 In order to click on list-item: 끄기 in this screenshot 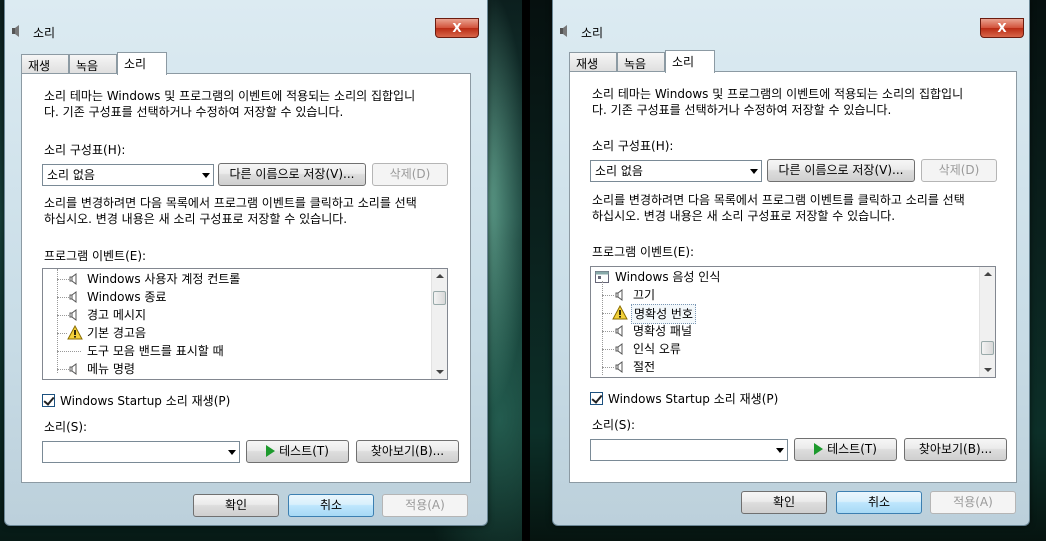, I will do `click(785, 295)`.